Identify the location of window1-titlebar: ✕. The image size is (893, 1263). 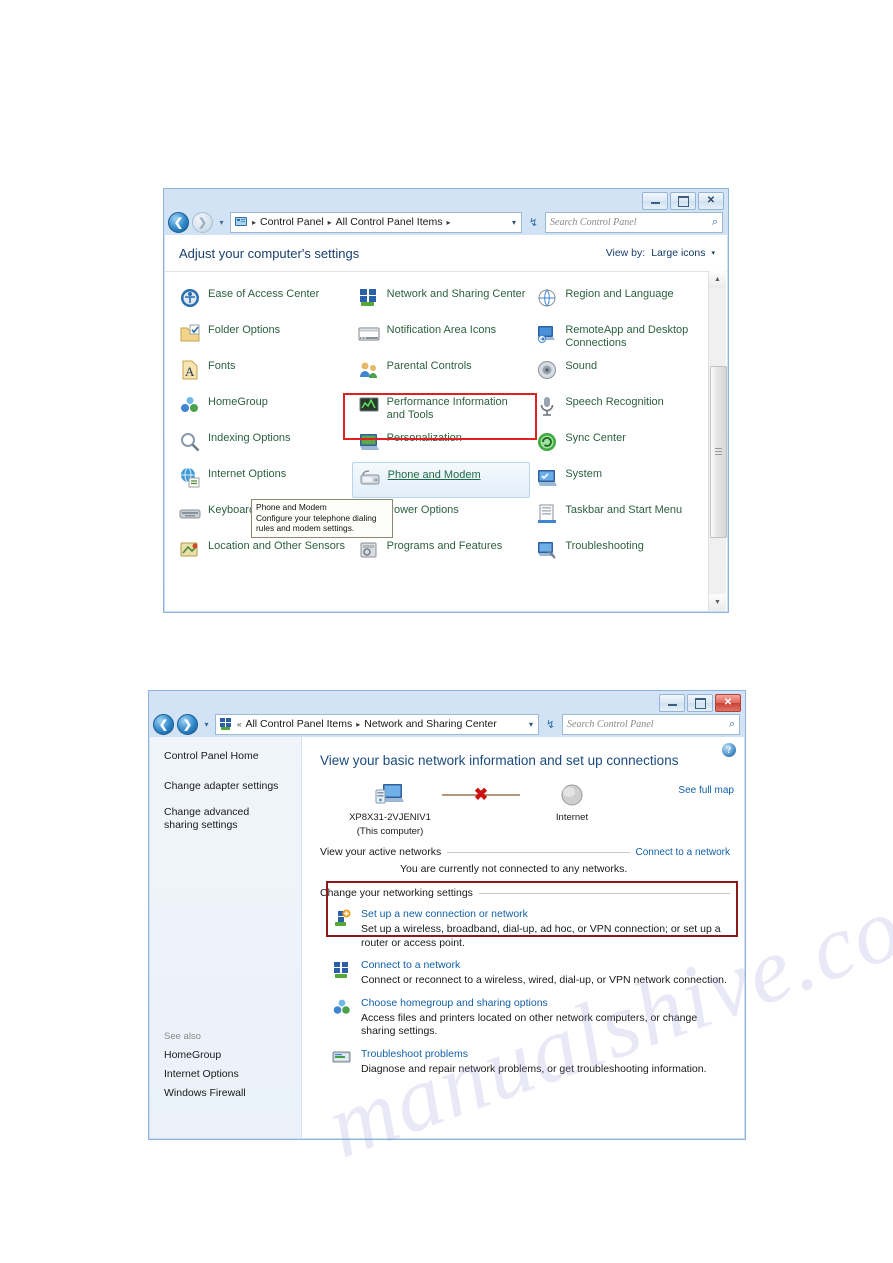
(446, 199).